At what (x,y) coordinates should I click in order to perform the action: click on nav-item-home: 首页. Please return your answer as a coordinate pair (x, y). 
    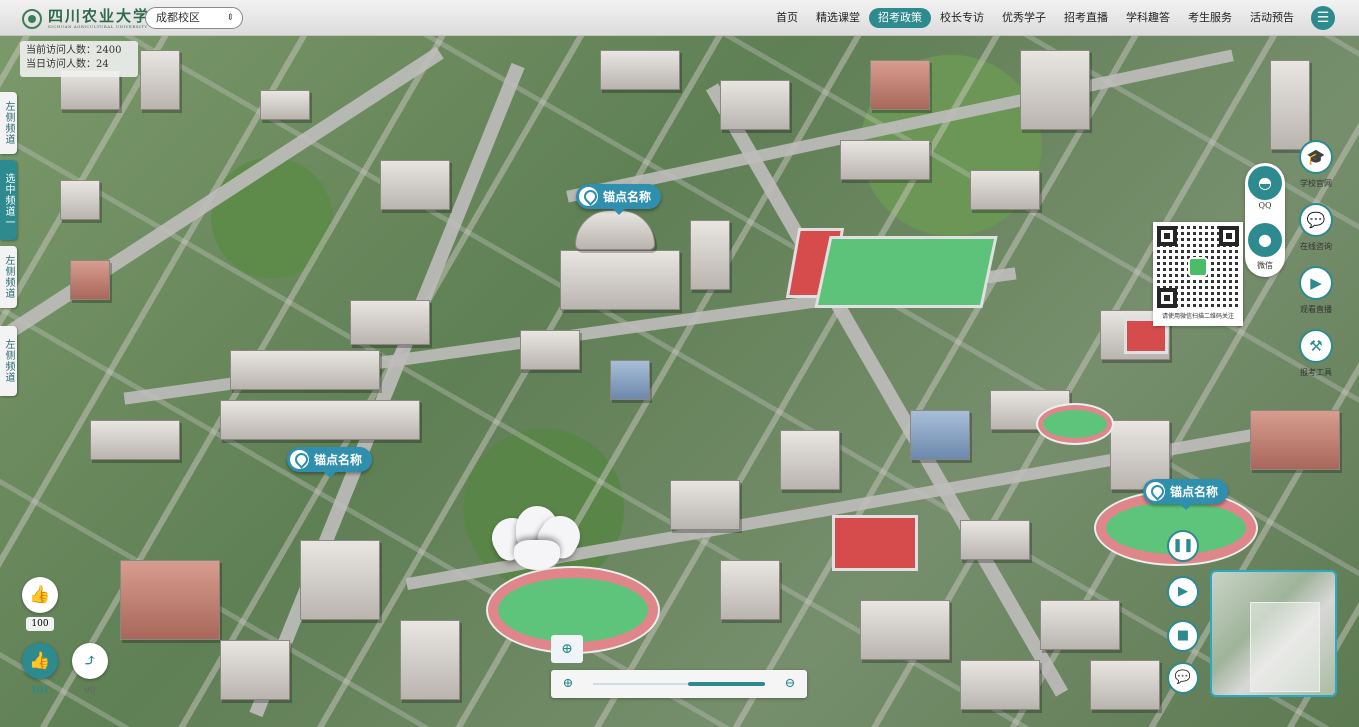
    Looking at the image, I should click on (787, 18).